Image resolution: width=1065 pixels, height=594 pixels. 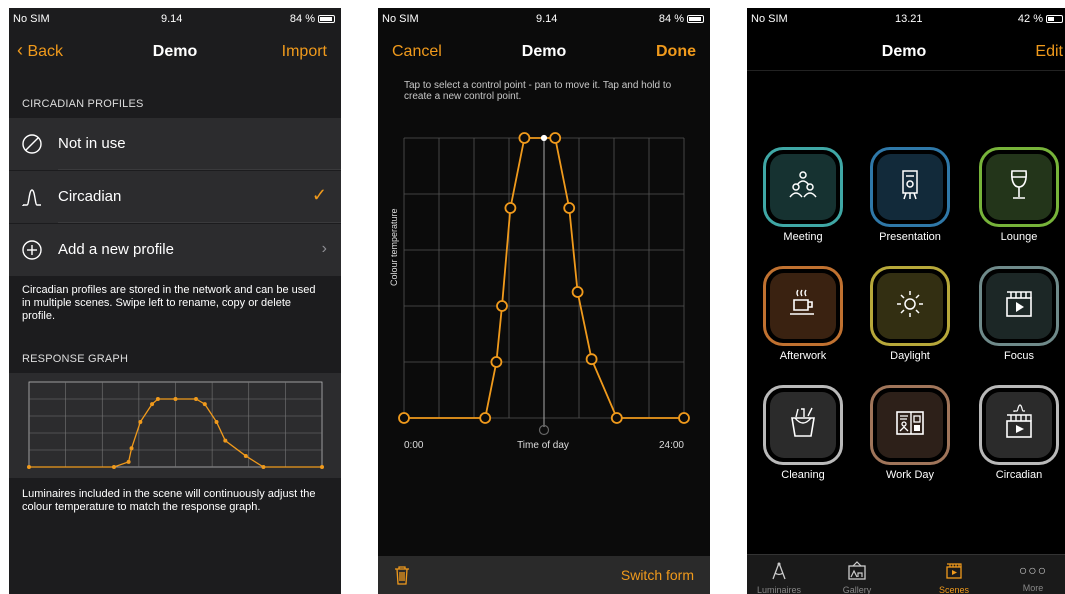 I want to click on circadian-curve-icon, so click(x=31, y=197).